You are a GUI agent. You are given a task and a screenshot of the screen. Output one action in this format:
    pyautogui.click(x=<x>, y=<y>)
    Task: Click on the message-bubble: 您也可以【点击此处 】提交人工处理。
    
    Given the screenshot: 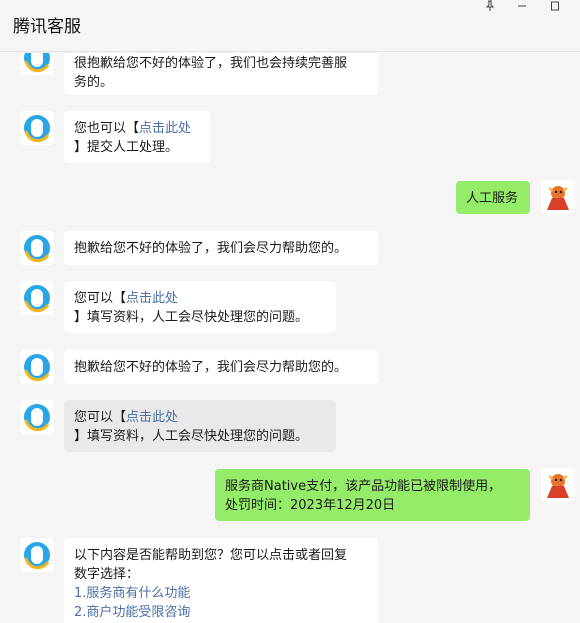 What is the action you would take?
    pyautogui.click(x=137, y=137)
    